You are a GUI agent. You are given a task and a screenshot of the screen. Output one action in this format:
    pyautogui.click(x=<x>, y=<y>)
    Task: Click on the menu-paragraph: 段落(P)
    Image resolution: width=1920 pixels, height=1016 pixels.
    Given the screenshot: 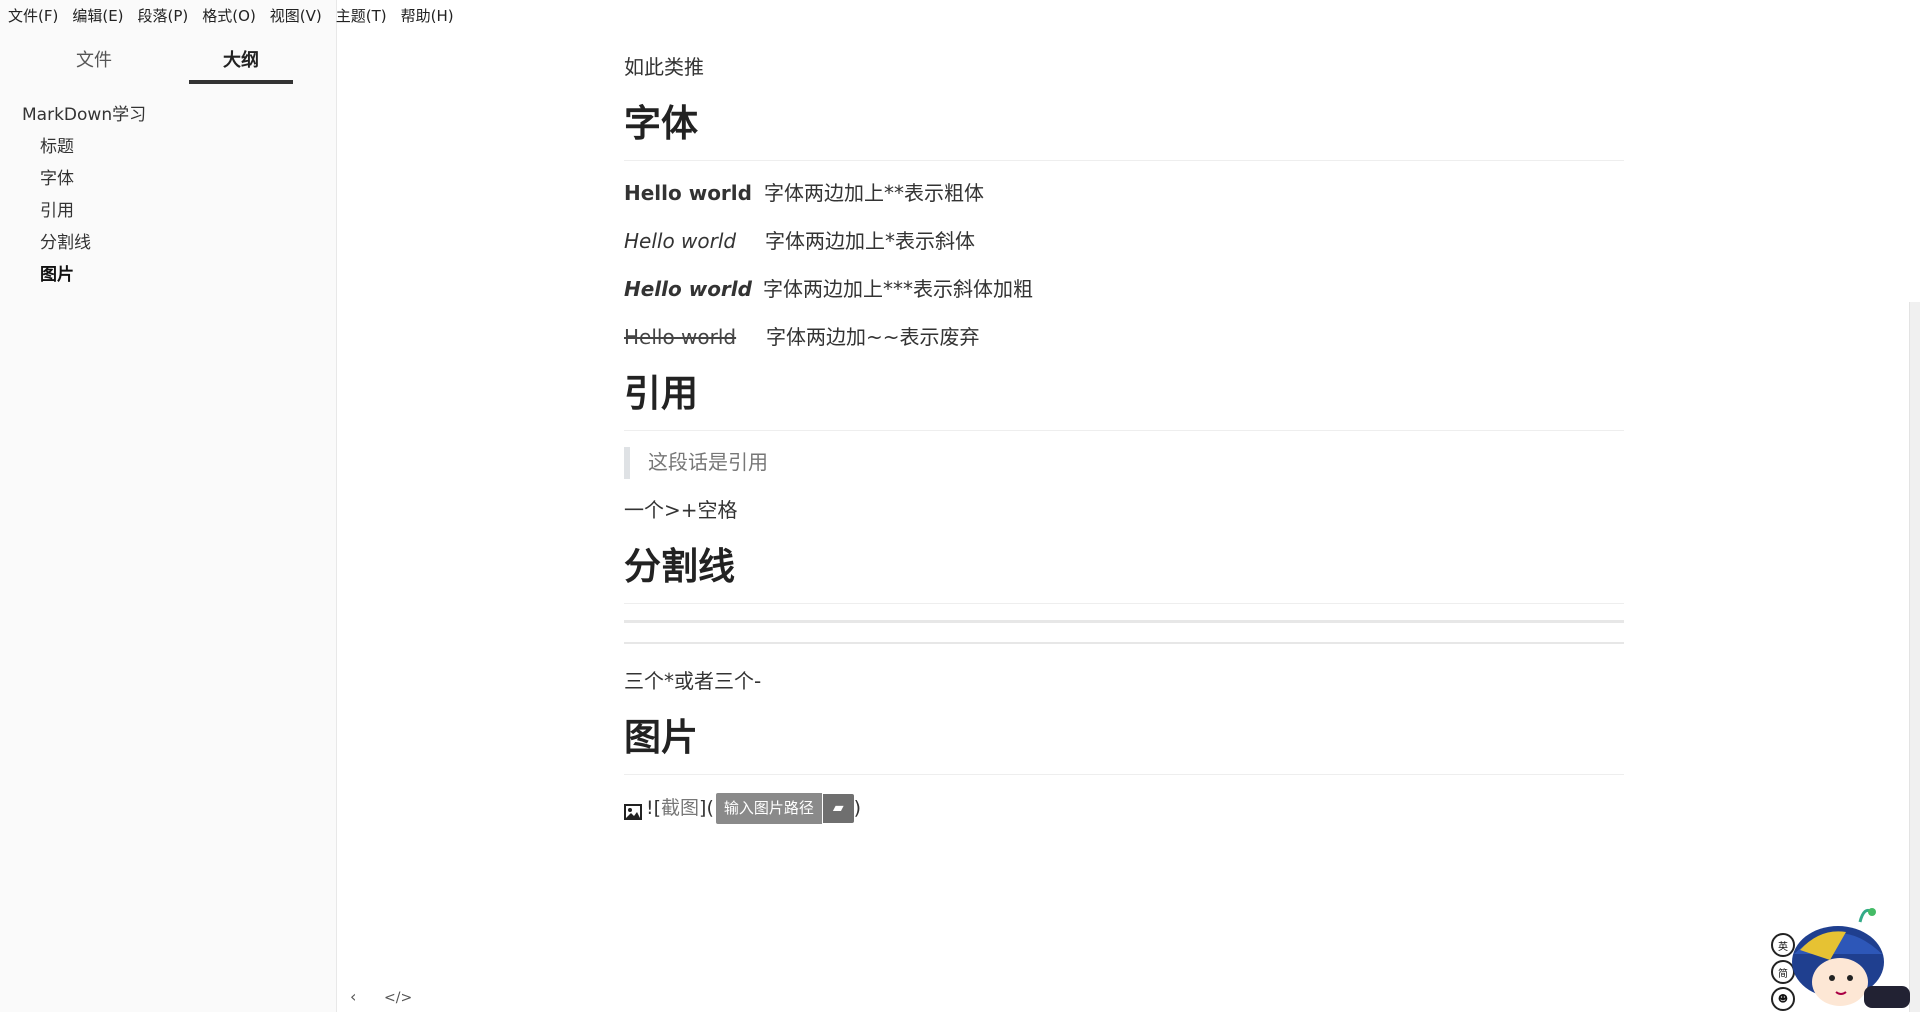 What is the action you would take?
    pyautogui.click(x=163, y=15)
    